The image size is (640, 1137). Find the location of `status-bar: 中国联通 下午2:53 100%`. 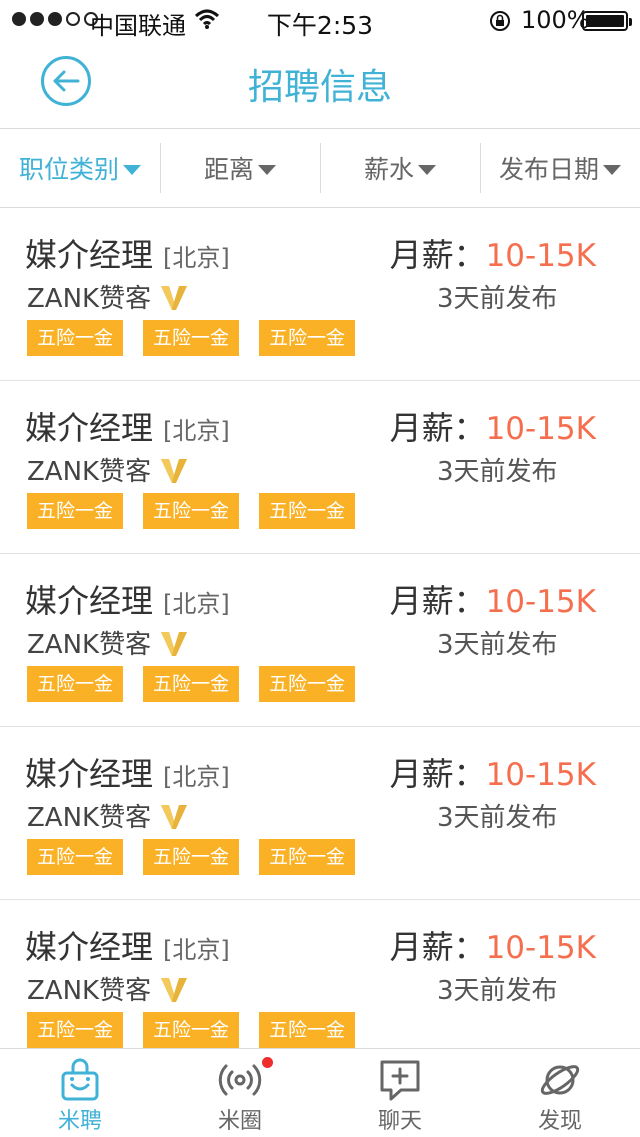

status-bar: 中国联通 下午2:53 100% is located at coordinates (320, 20).